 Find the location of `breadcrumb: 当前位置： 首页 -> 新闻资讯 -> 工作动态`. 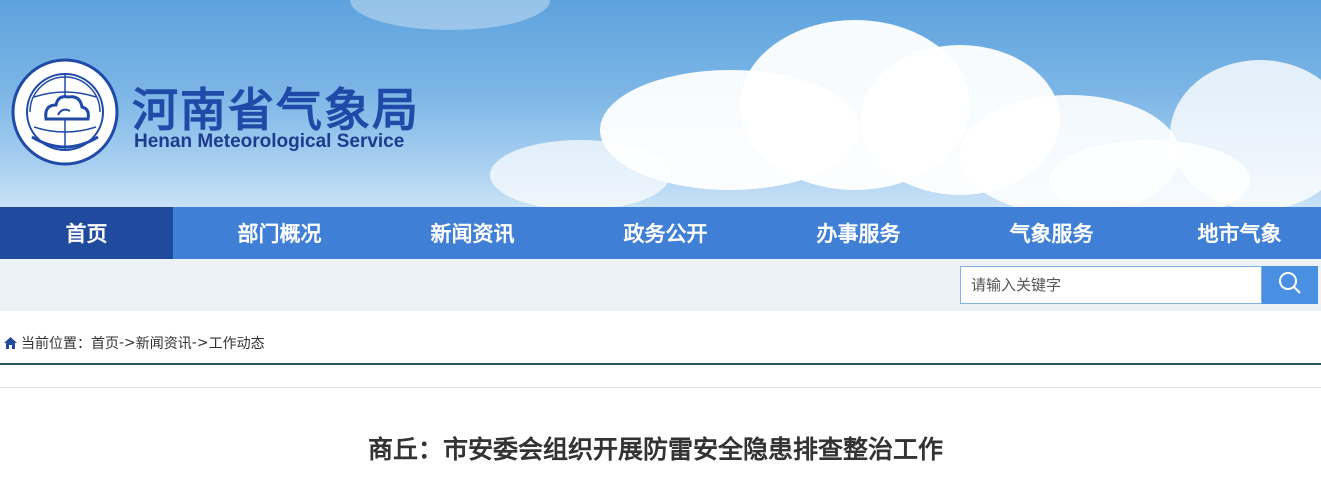

breadcrumb: 当前位置： 首页 -> 新闻资讯 -> 工作动态 is located at coordinates (134, 343).